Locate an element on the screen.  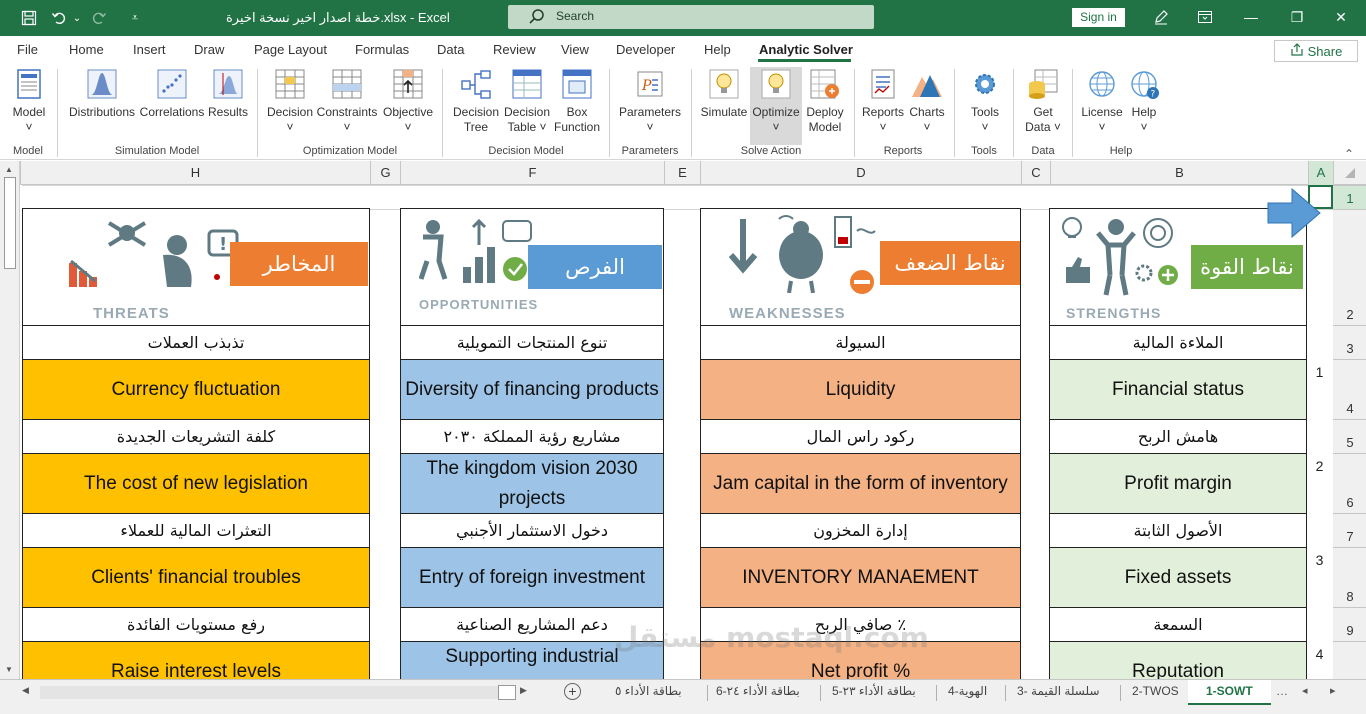
item-number: 3 is located at coordinates (1319, 560).